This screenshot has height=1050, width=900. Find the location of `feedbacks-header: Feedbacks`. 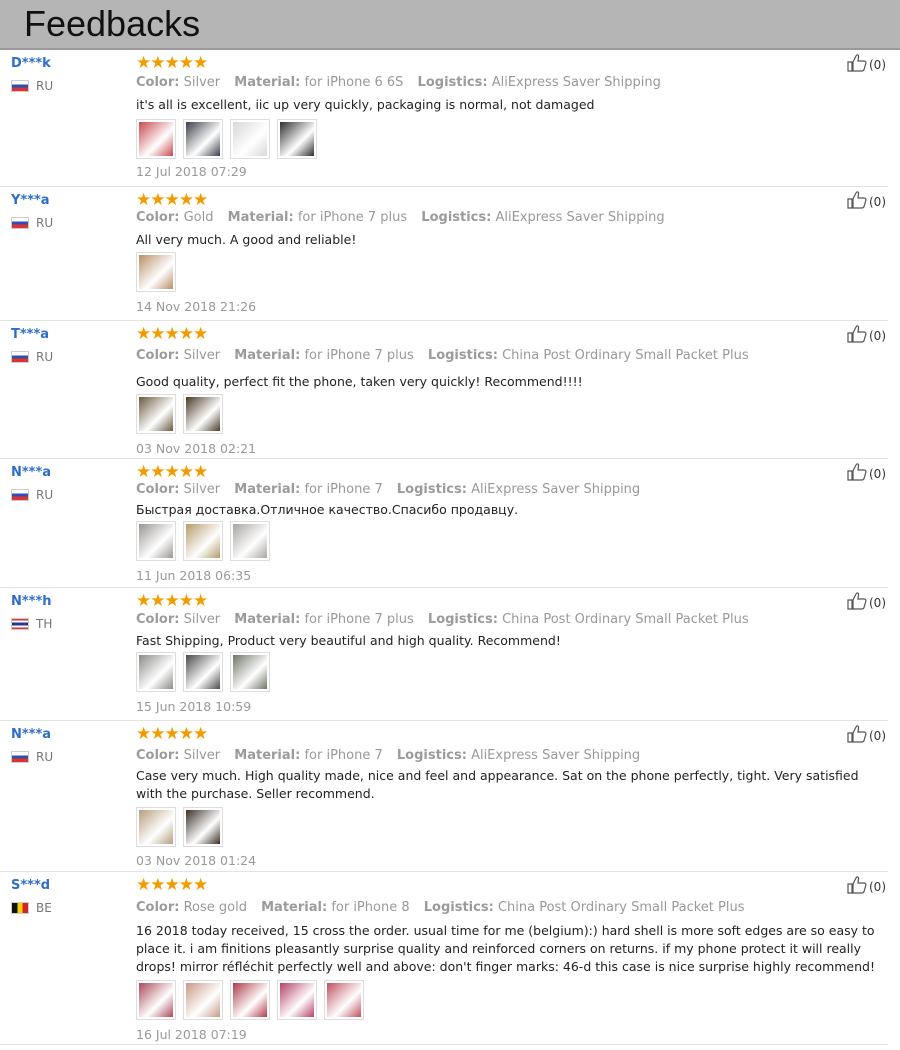

feedbacks-header: Feedbacks is located at coordinates (450, 24).